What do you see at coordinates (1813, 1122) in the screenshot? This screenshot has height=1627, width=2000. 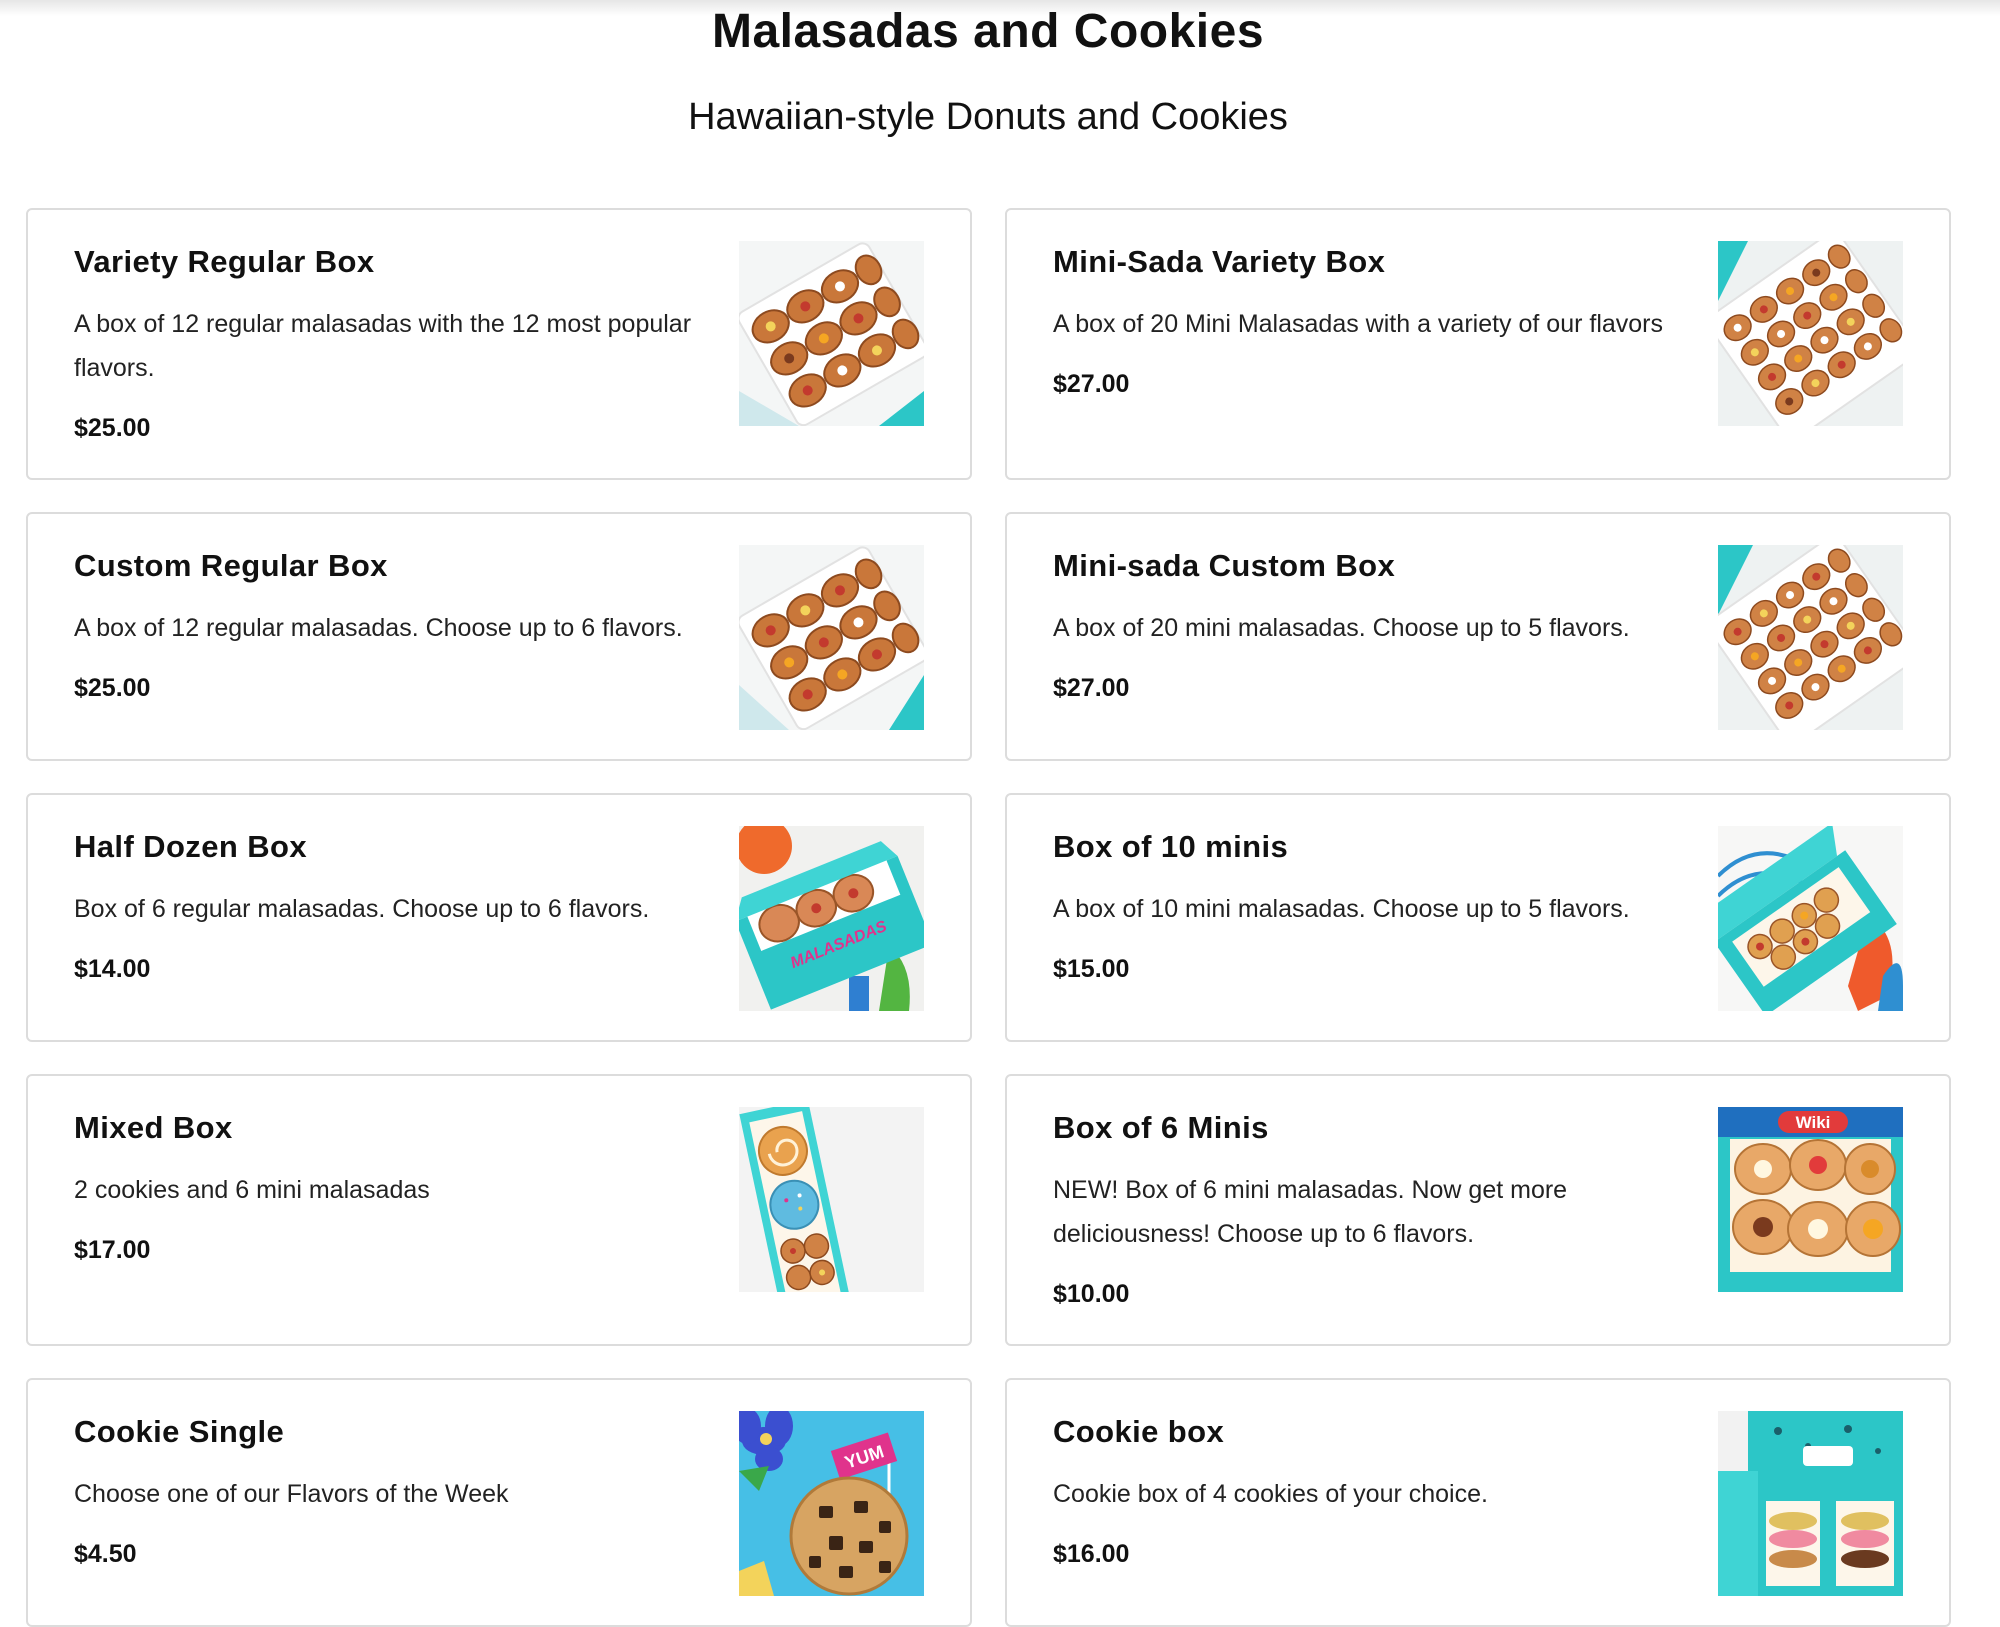 I see `box-logo-text: Wiki` at bounding box center [1813, 1122].